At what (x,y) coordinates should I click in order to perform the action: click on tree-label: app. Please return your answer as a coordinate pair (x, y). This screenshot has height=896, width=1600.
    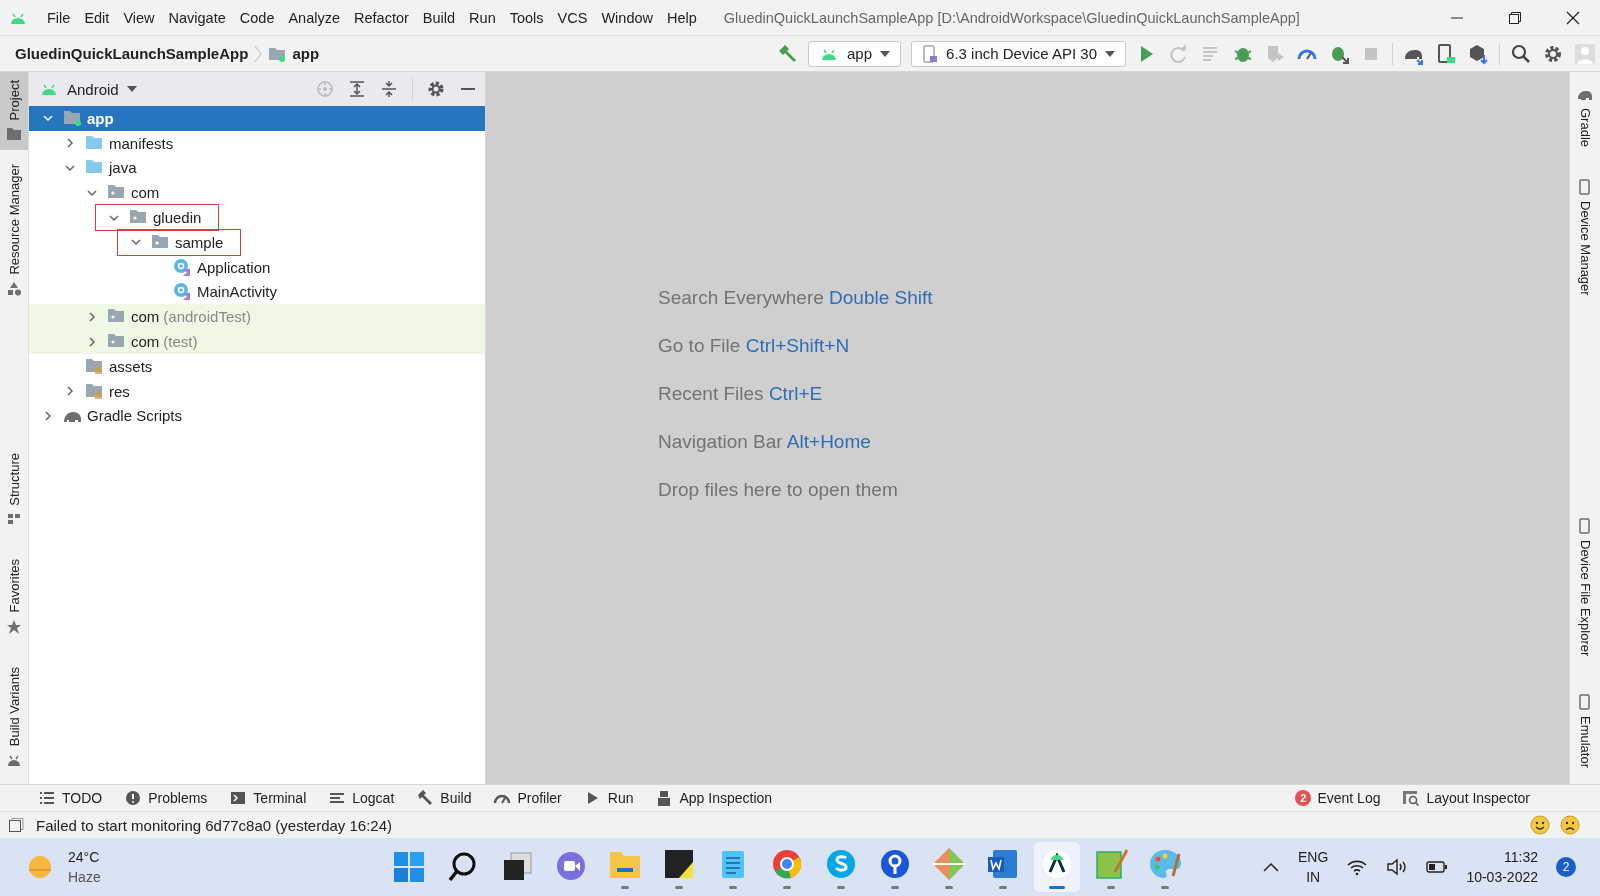
    Looking at the image, I should click on (100, 118).